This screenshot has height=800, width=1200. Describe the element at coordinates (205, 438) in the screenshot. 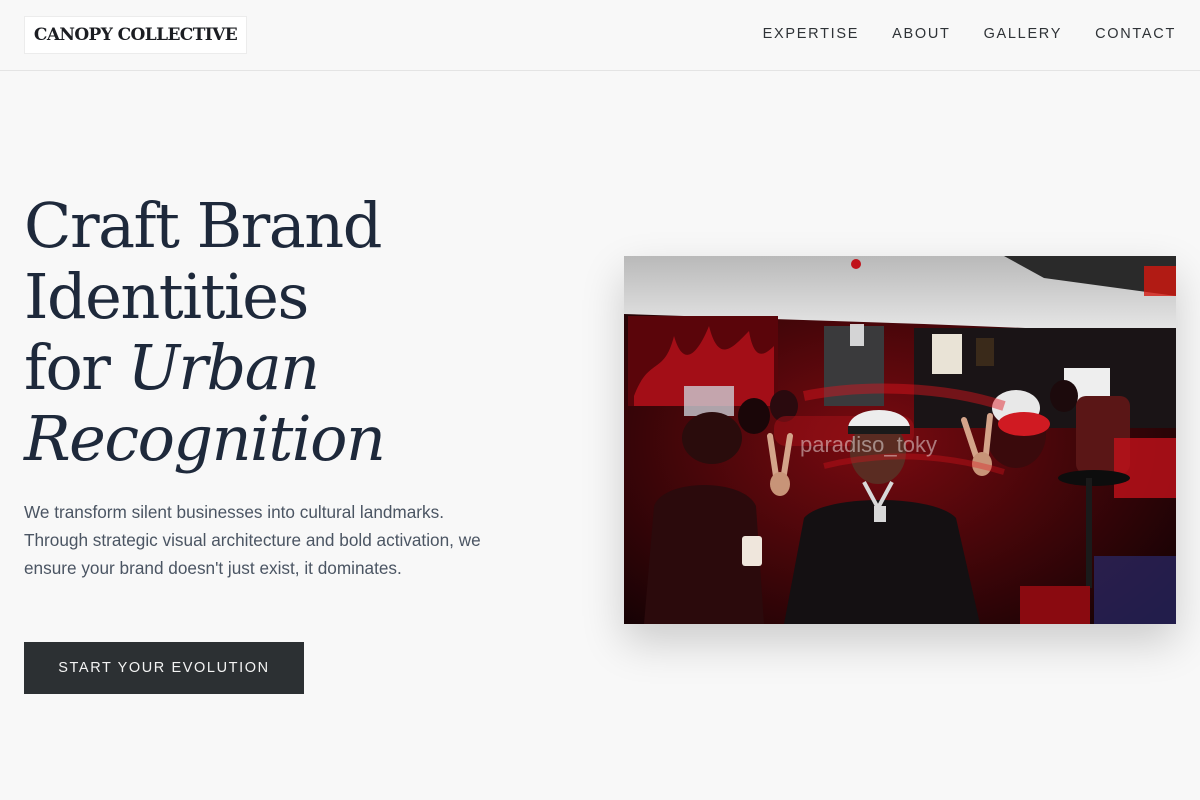

I see `hero-title-emphasis-recognition: Recognition` at that location.